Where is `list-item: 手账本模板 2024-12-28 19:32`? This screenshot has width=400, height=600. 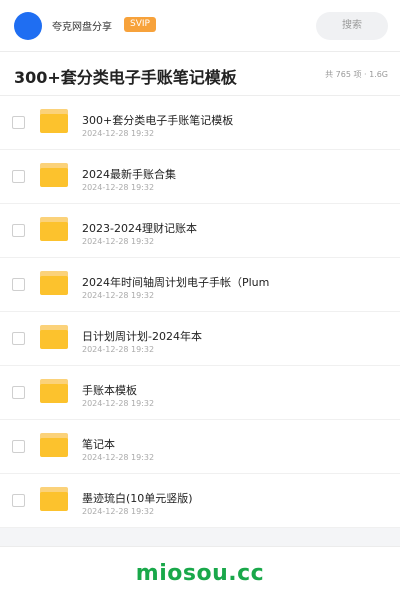 list-item: 手账本模板 2024-12-28 19:32 is located at coordinates (200, 393).